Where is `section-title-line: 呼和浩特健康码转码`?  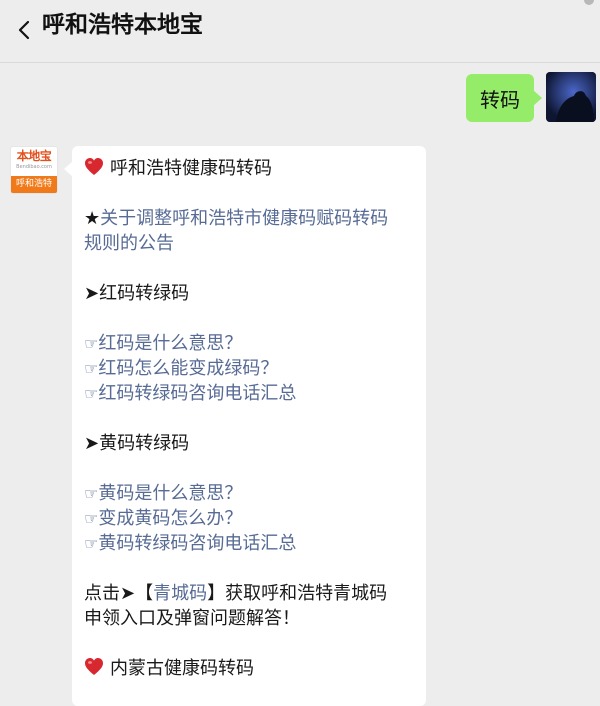 section-title-line: 呼和浩特健康码转码 is located at coordinates (252, 168).